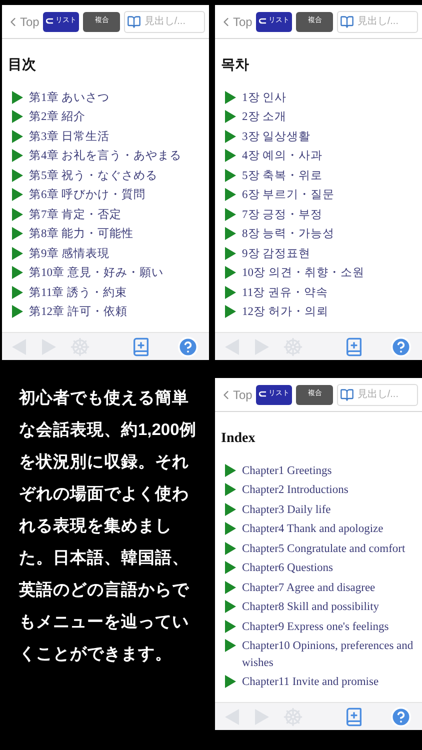 The height and width of the screenshot is (750, 422). Describe the element at coordinates (238, 439) in the screenshot. I see `page-title: Index` at that location.